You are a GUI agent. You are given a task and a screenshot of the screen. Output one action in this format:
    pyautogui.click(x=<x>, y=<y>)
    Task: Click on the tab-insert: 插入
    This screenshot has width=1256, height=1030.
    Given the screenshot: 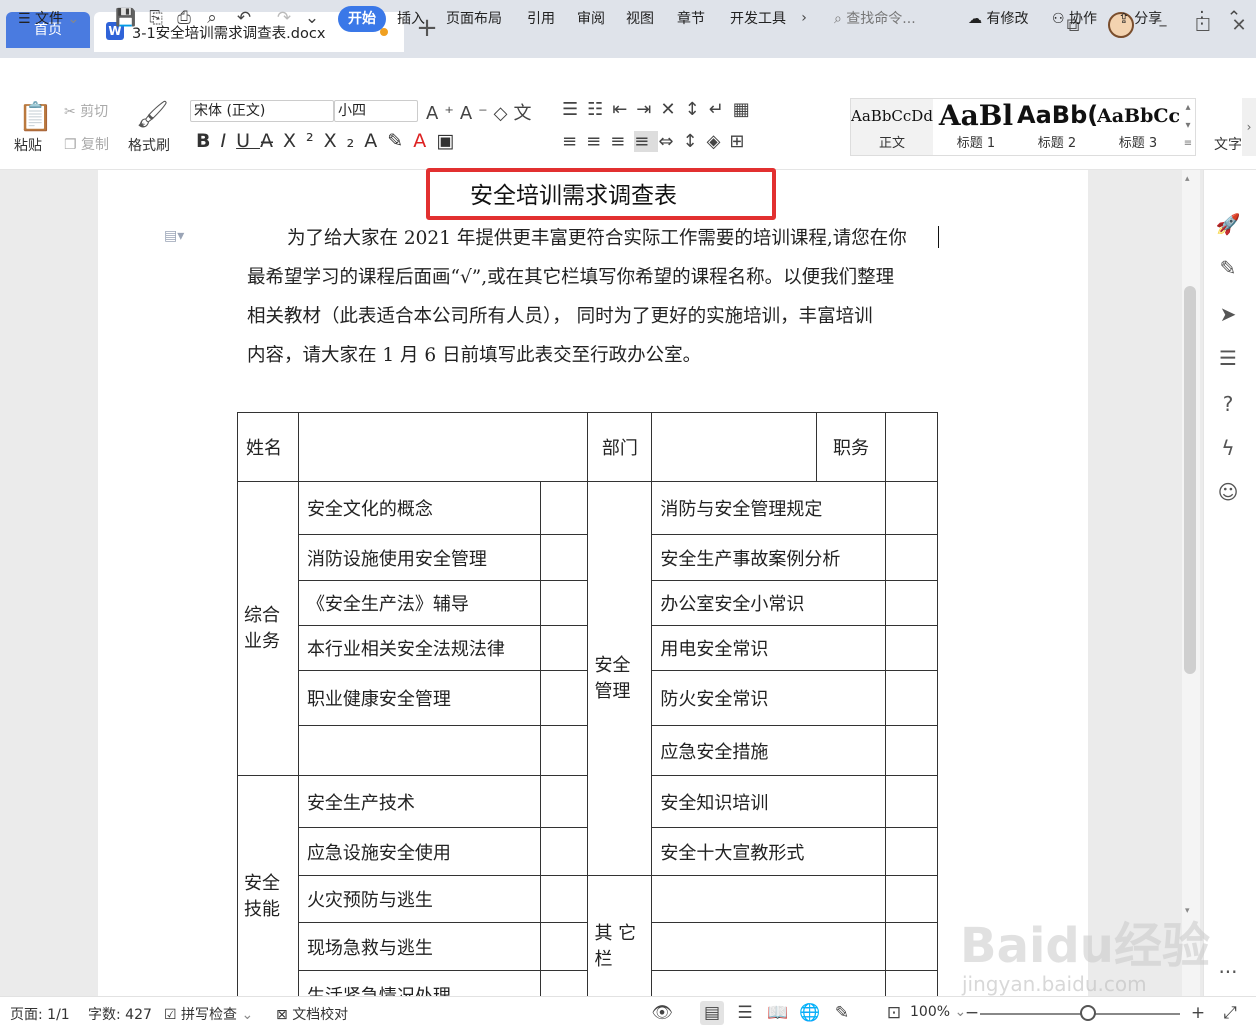 What is the action you would take?
    pyautogui.click(x=411, y=19)
    